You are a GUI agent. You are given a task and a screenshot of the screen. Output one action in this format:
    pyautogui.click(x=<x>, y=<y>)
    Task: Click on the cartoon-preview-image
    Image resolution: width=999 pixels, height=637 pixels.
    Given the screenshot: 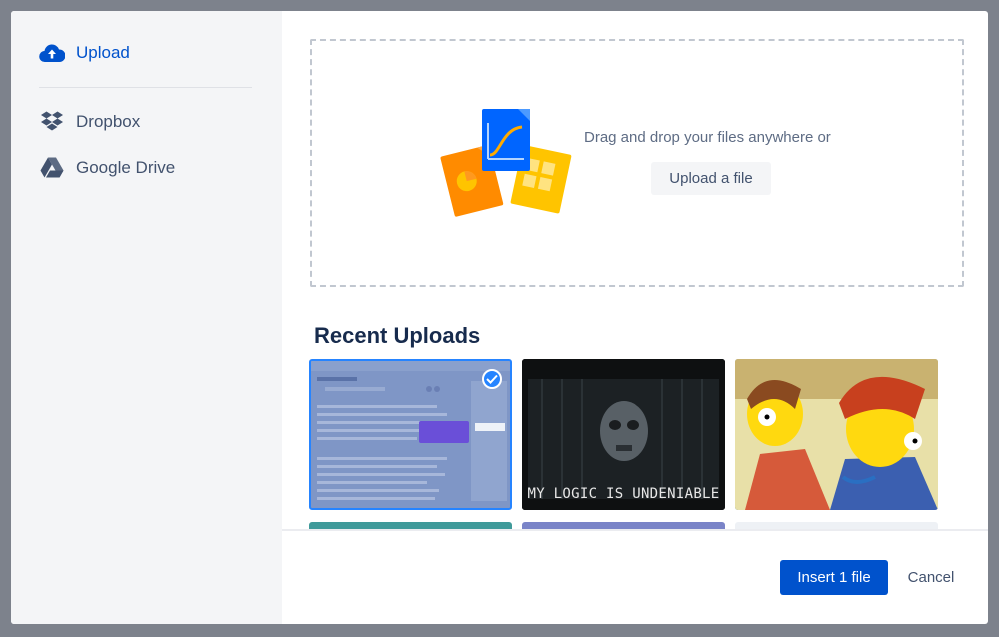 What is the action you would take?
    pyautogui.click(x=836, y=434)
    